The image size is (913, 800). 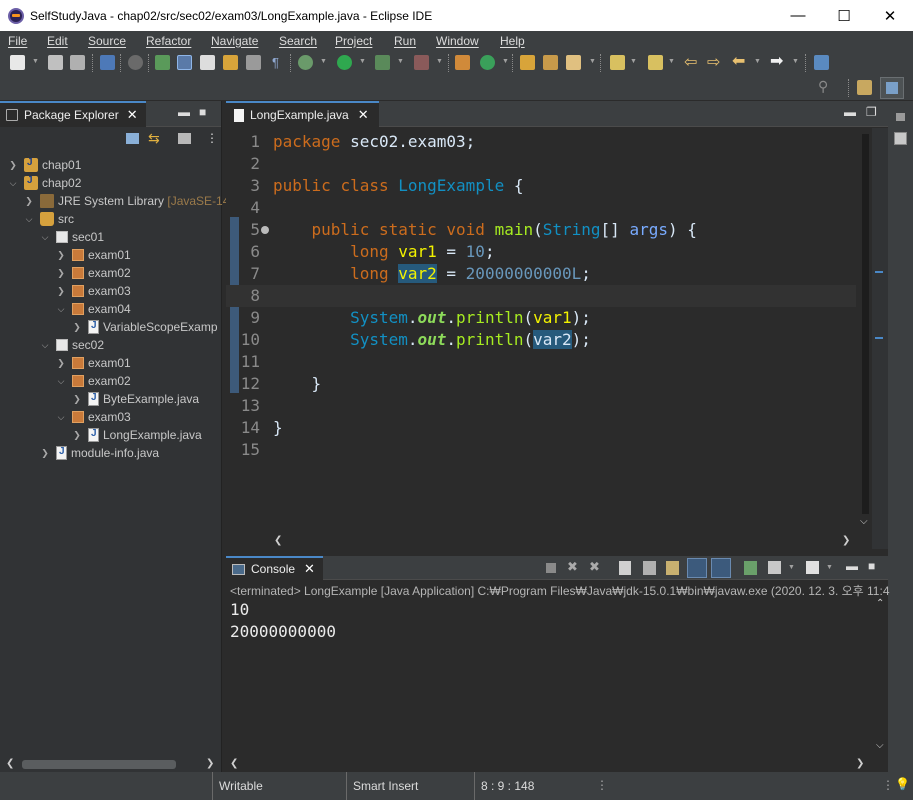 What do you see at coordinates (99, 764) in the screenshot?
I see `scroll-thumb` at bounding box center [99, 764].